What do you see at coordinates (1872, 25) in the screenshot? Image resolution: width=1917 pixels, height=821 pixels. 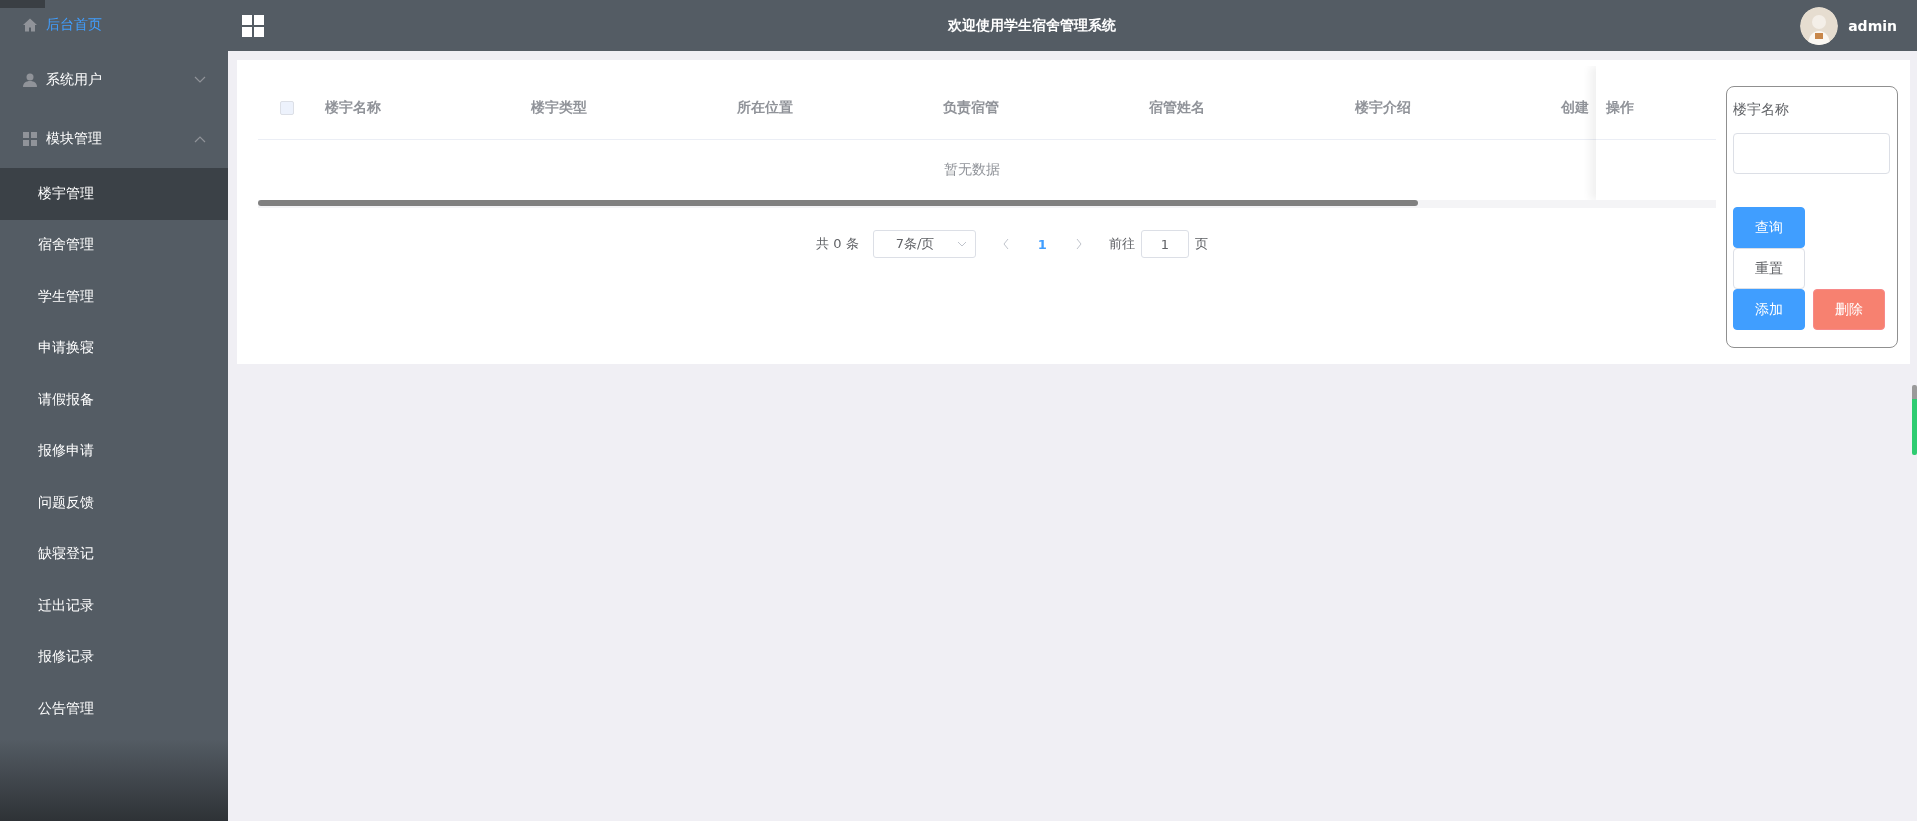 I see `user-name: admin` at bounding box center [1872, 25].